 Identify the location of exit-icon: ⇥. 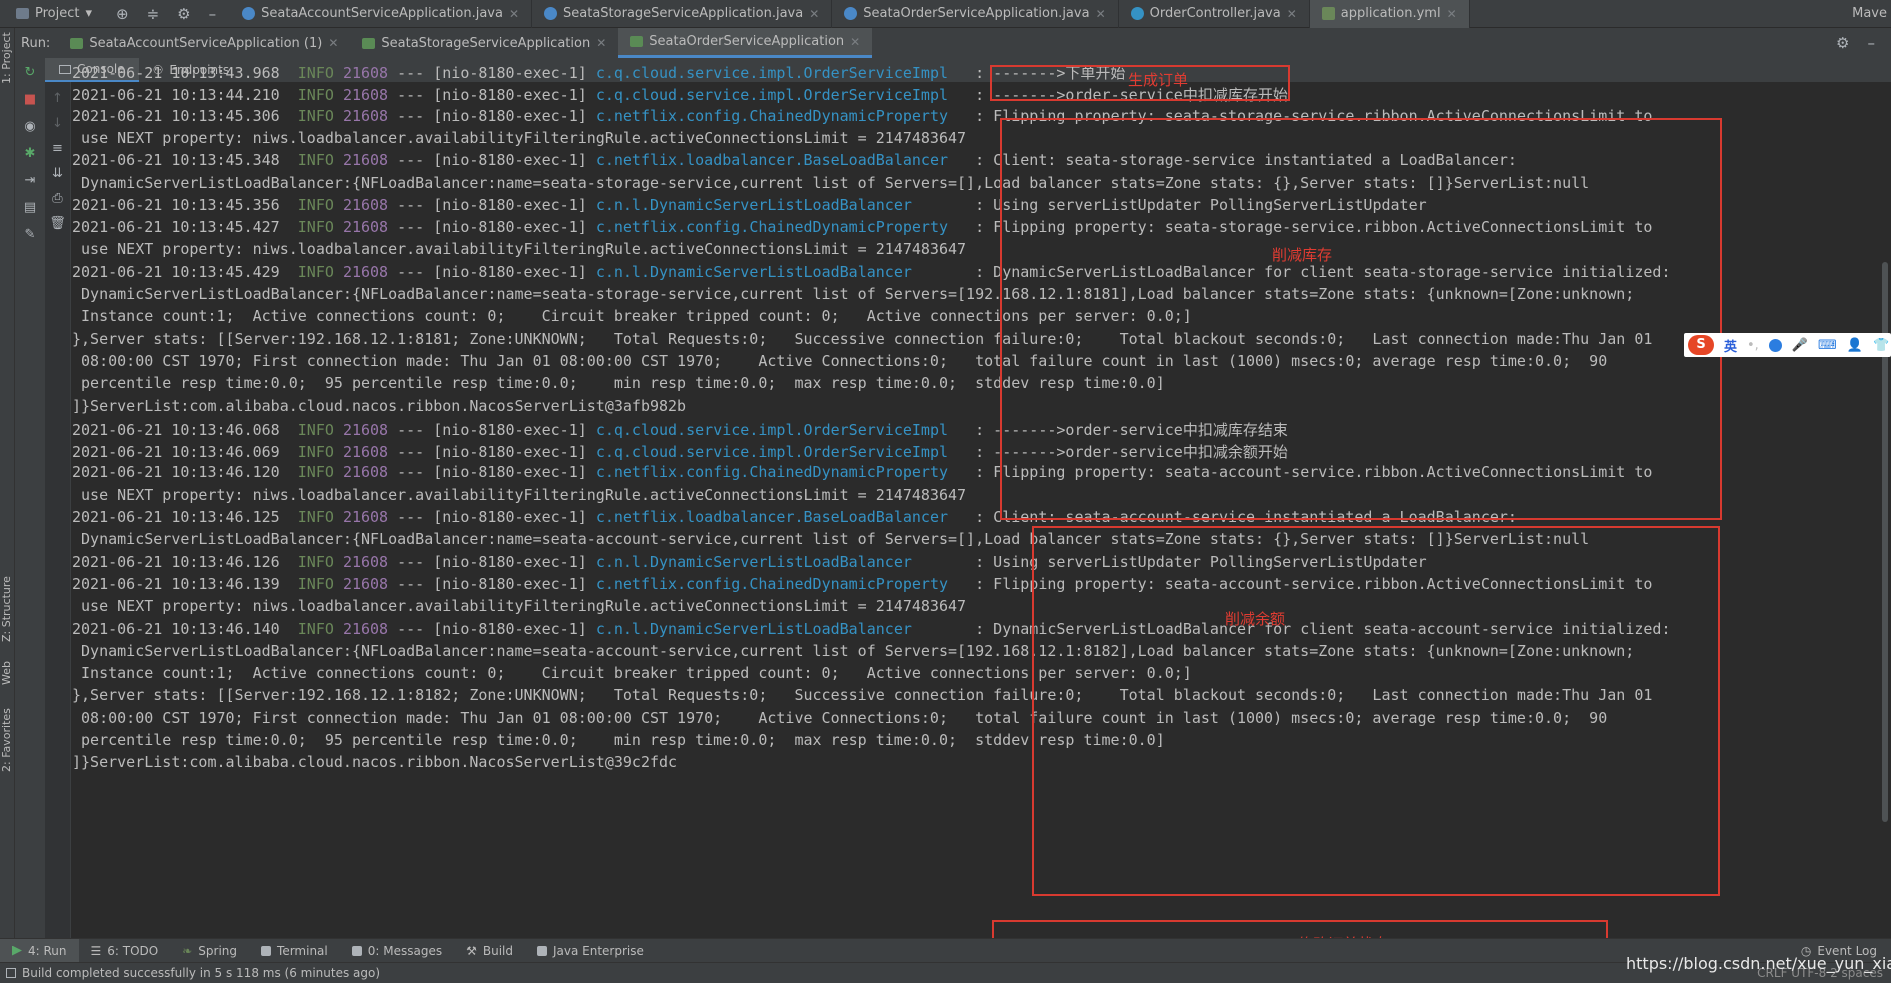
(30, 180).